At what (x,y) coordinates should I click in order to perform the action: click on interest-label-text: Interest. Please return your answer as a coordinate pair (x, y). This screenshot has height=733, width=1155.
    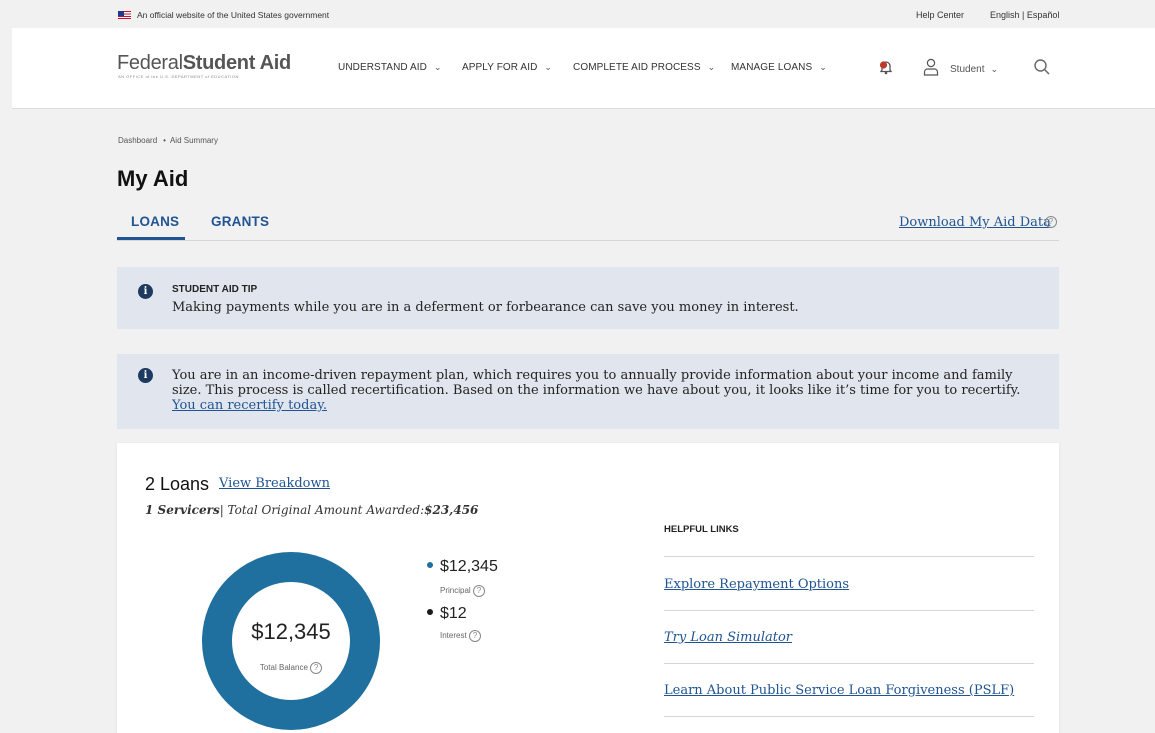
    Looking at the image, I should click on (453, 636).